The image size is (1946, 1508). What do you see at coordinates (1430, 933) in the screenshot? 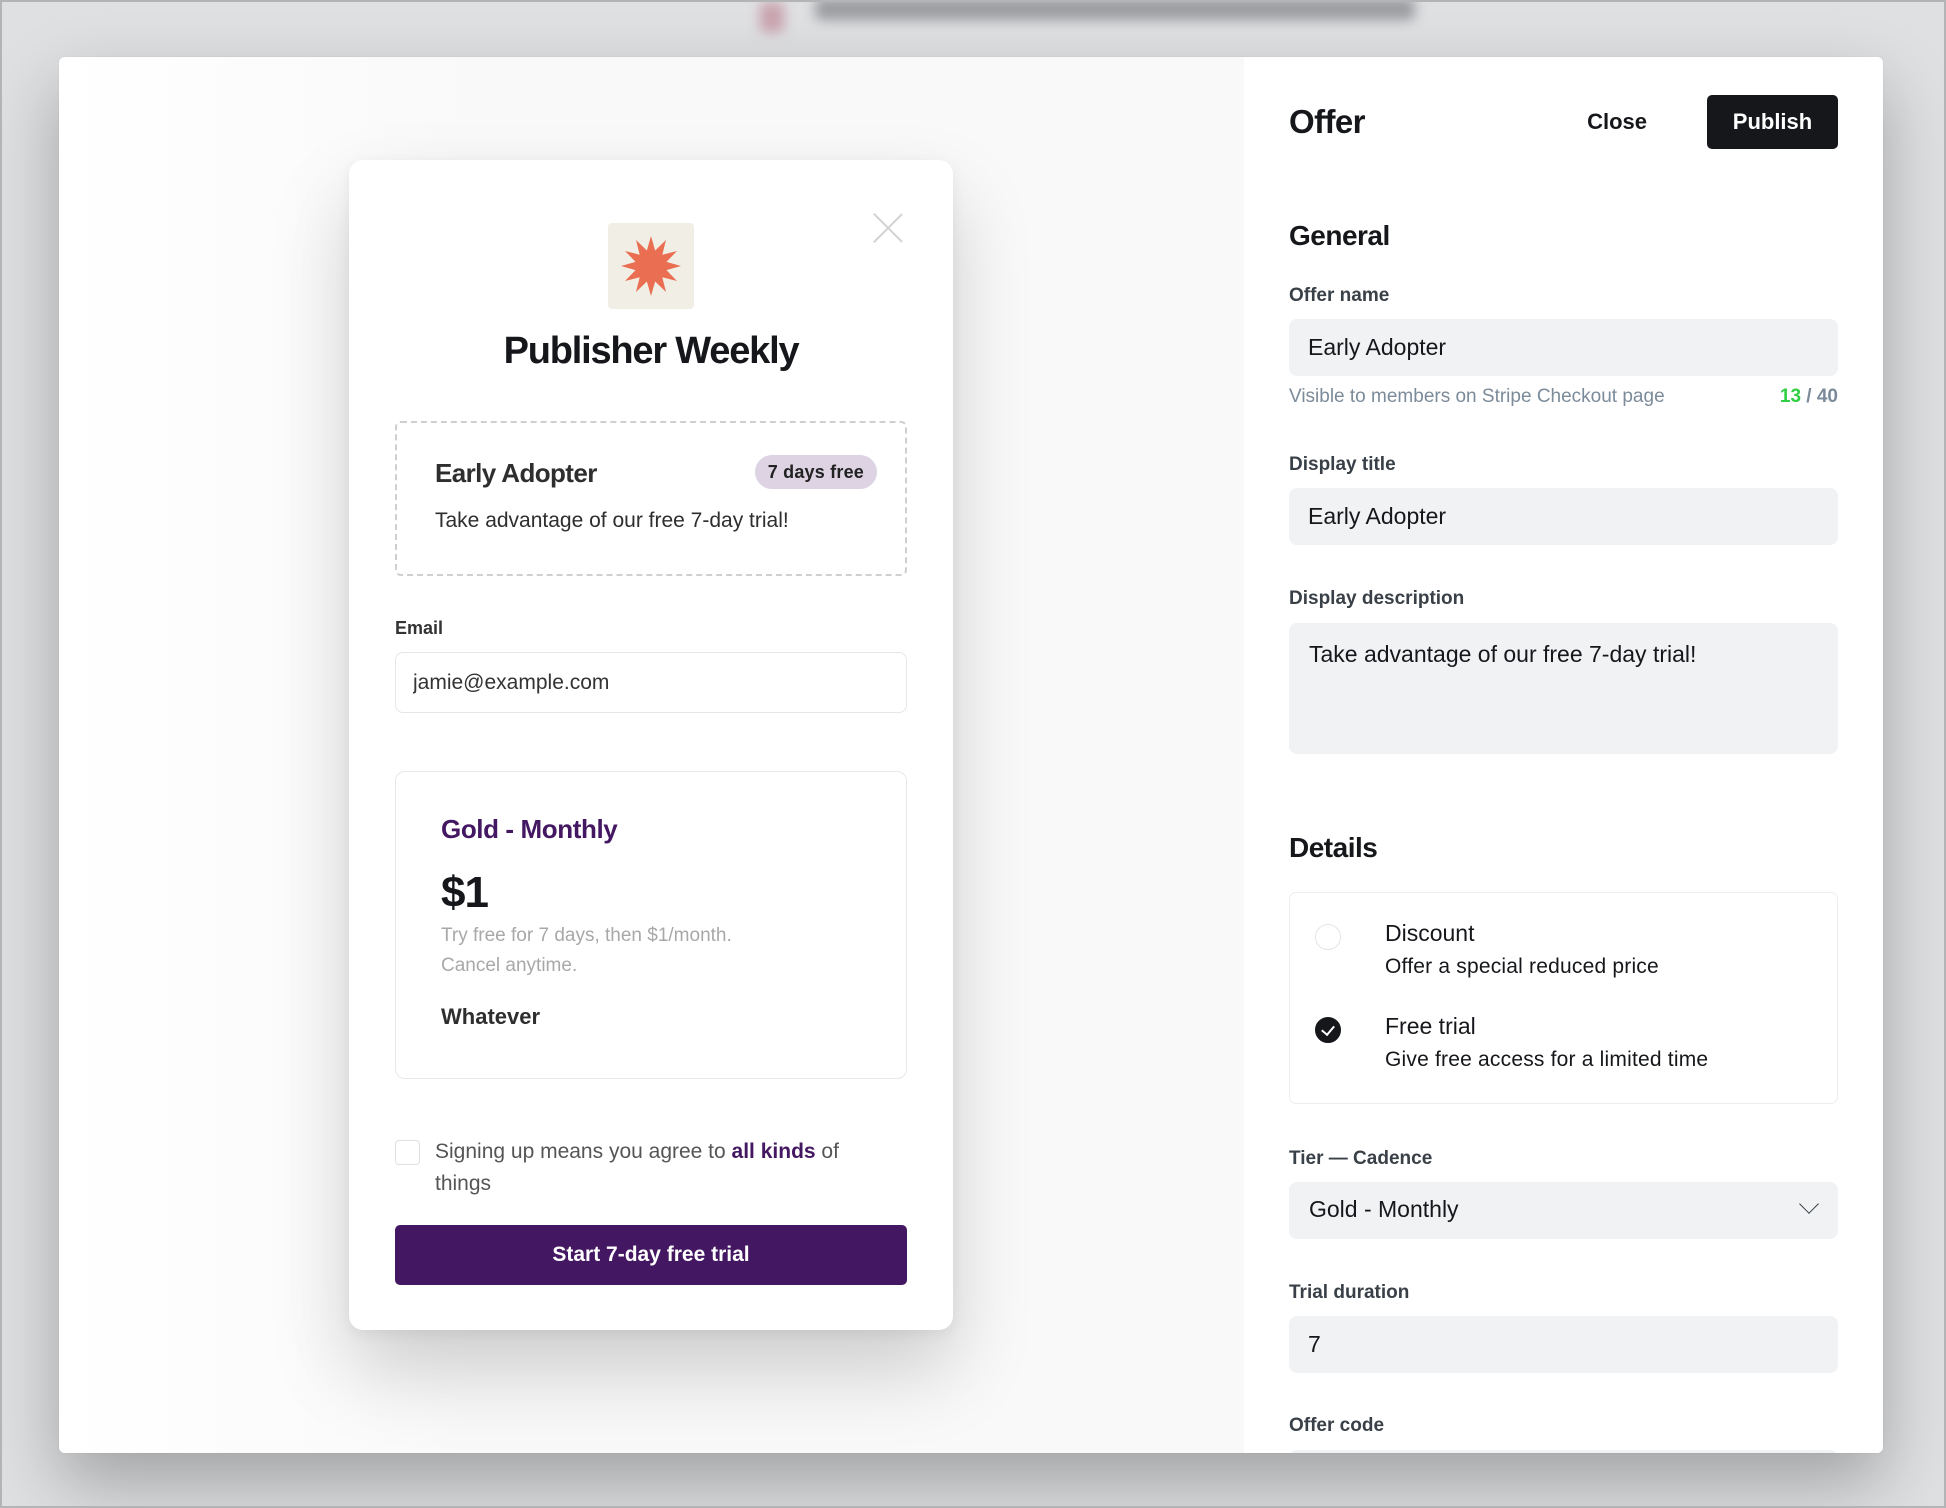
I see `option-title: Discount` at bounding box center [1430, 933].